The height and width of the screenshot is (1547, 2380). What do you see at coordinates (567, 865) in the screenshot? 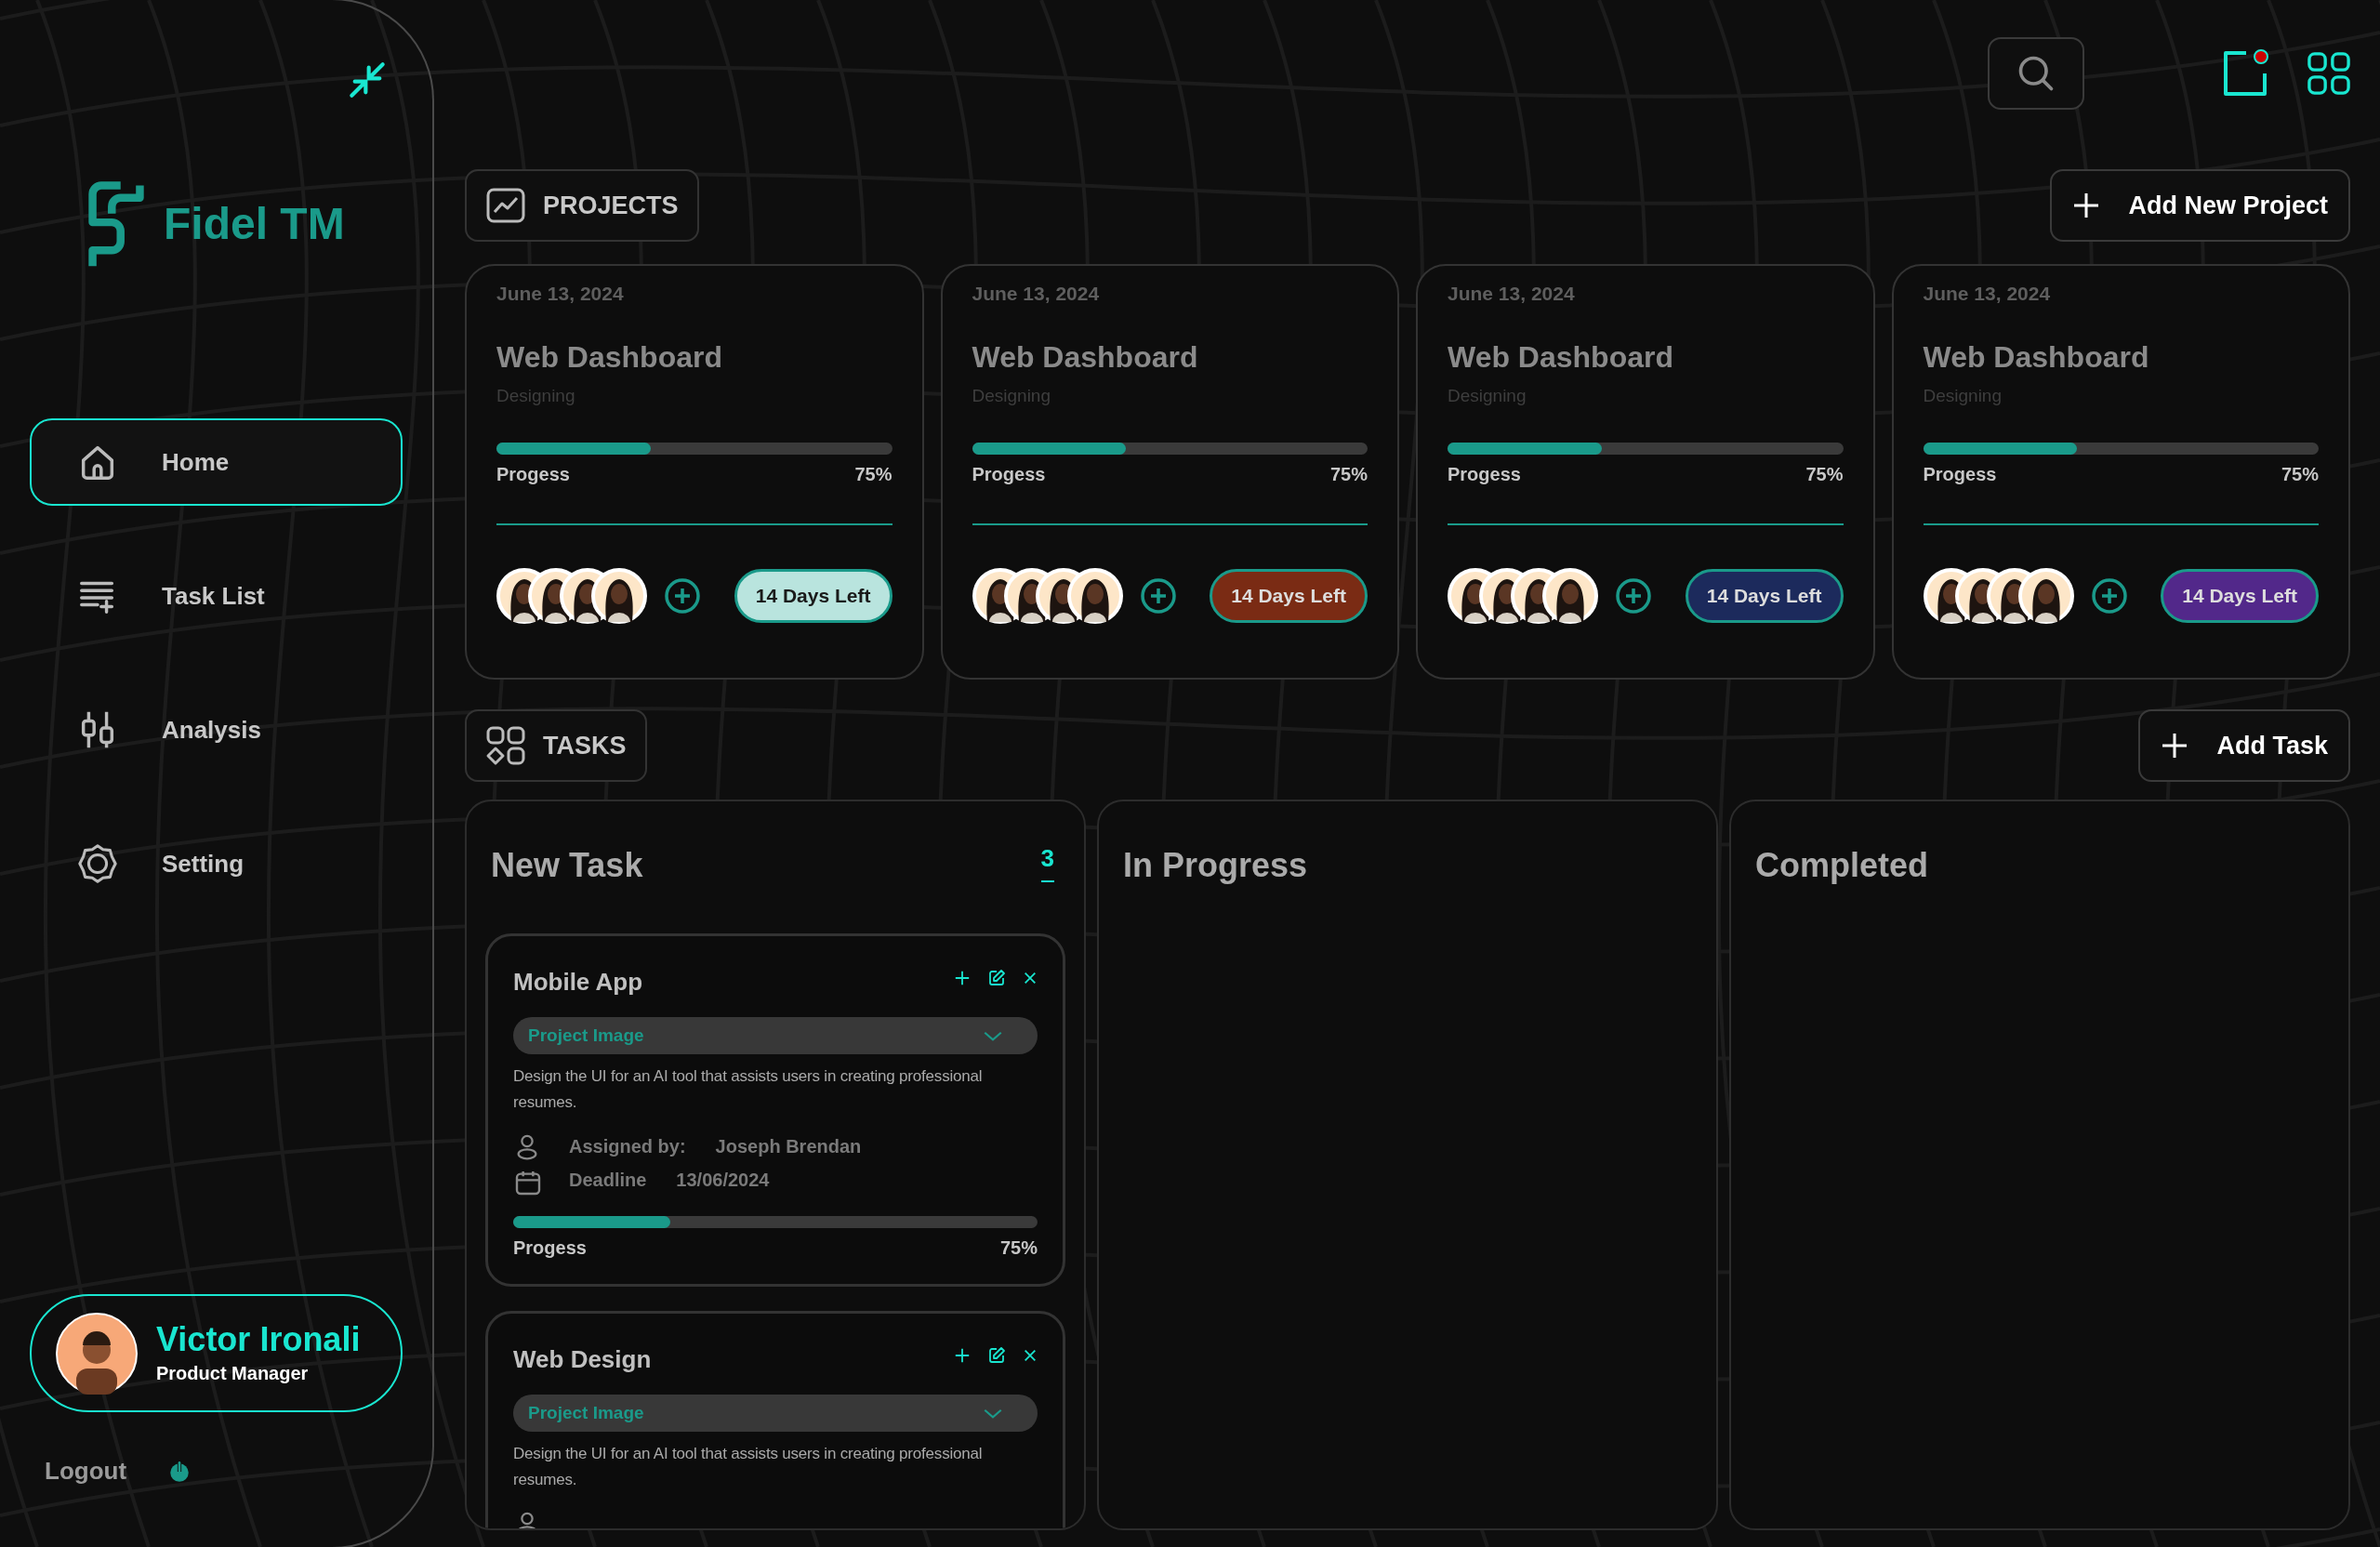
I see `column-title: New Task` at bounding box center [567, 865].